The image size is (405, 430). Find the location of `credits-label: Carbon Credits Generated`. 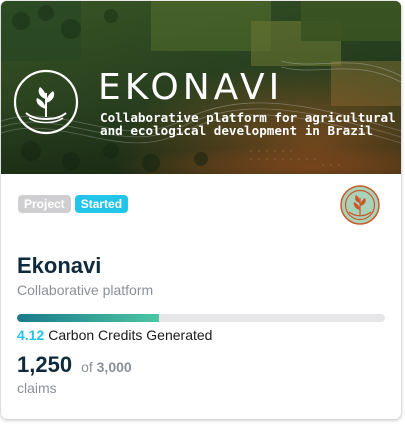

credits-label: Carbon Credits Generated is located at coordinates (130, 335).